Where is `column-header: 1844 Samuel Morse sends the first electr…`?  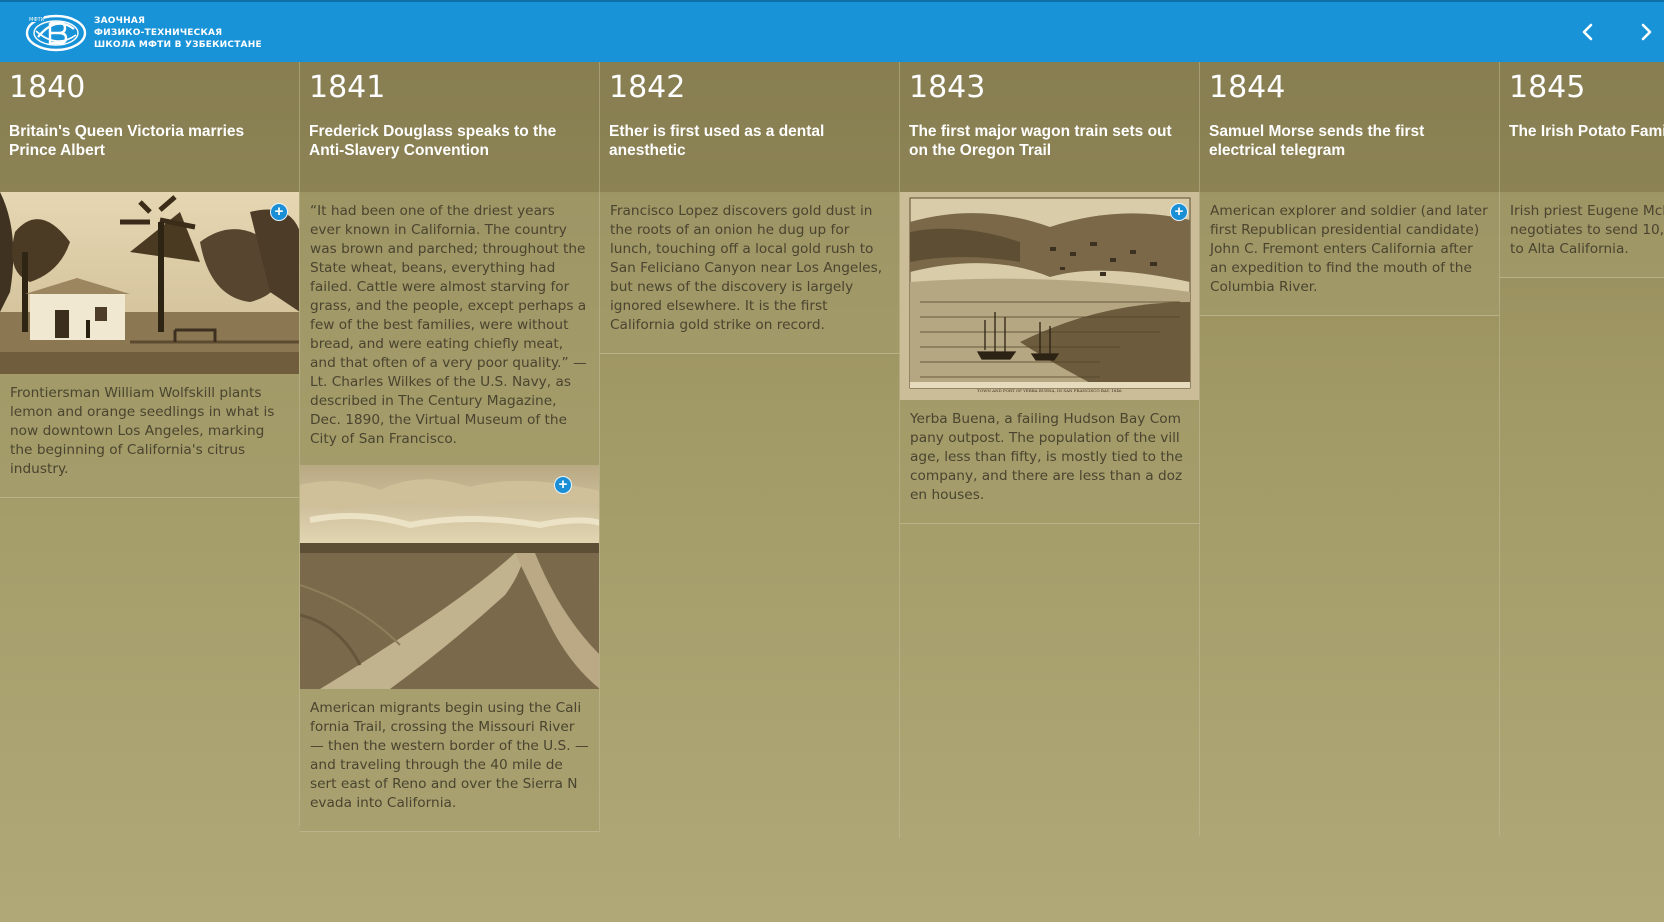
column-header: 1844 Samuel Morse sends the first electr… is located at coordinates (1350, 127).